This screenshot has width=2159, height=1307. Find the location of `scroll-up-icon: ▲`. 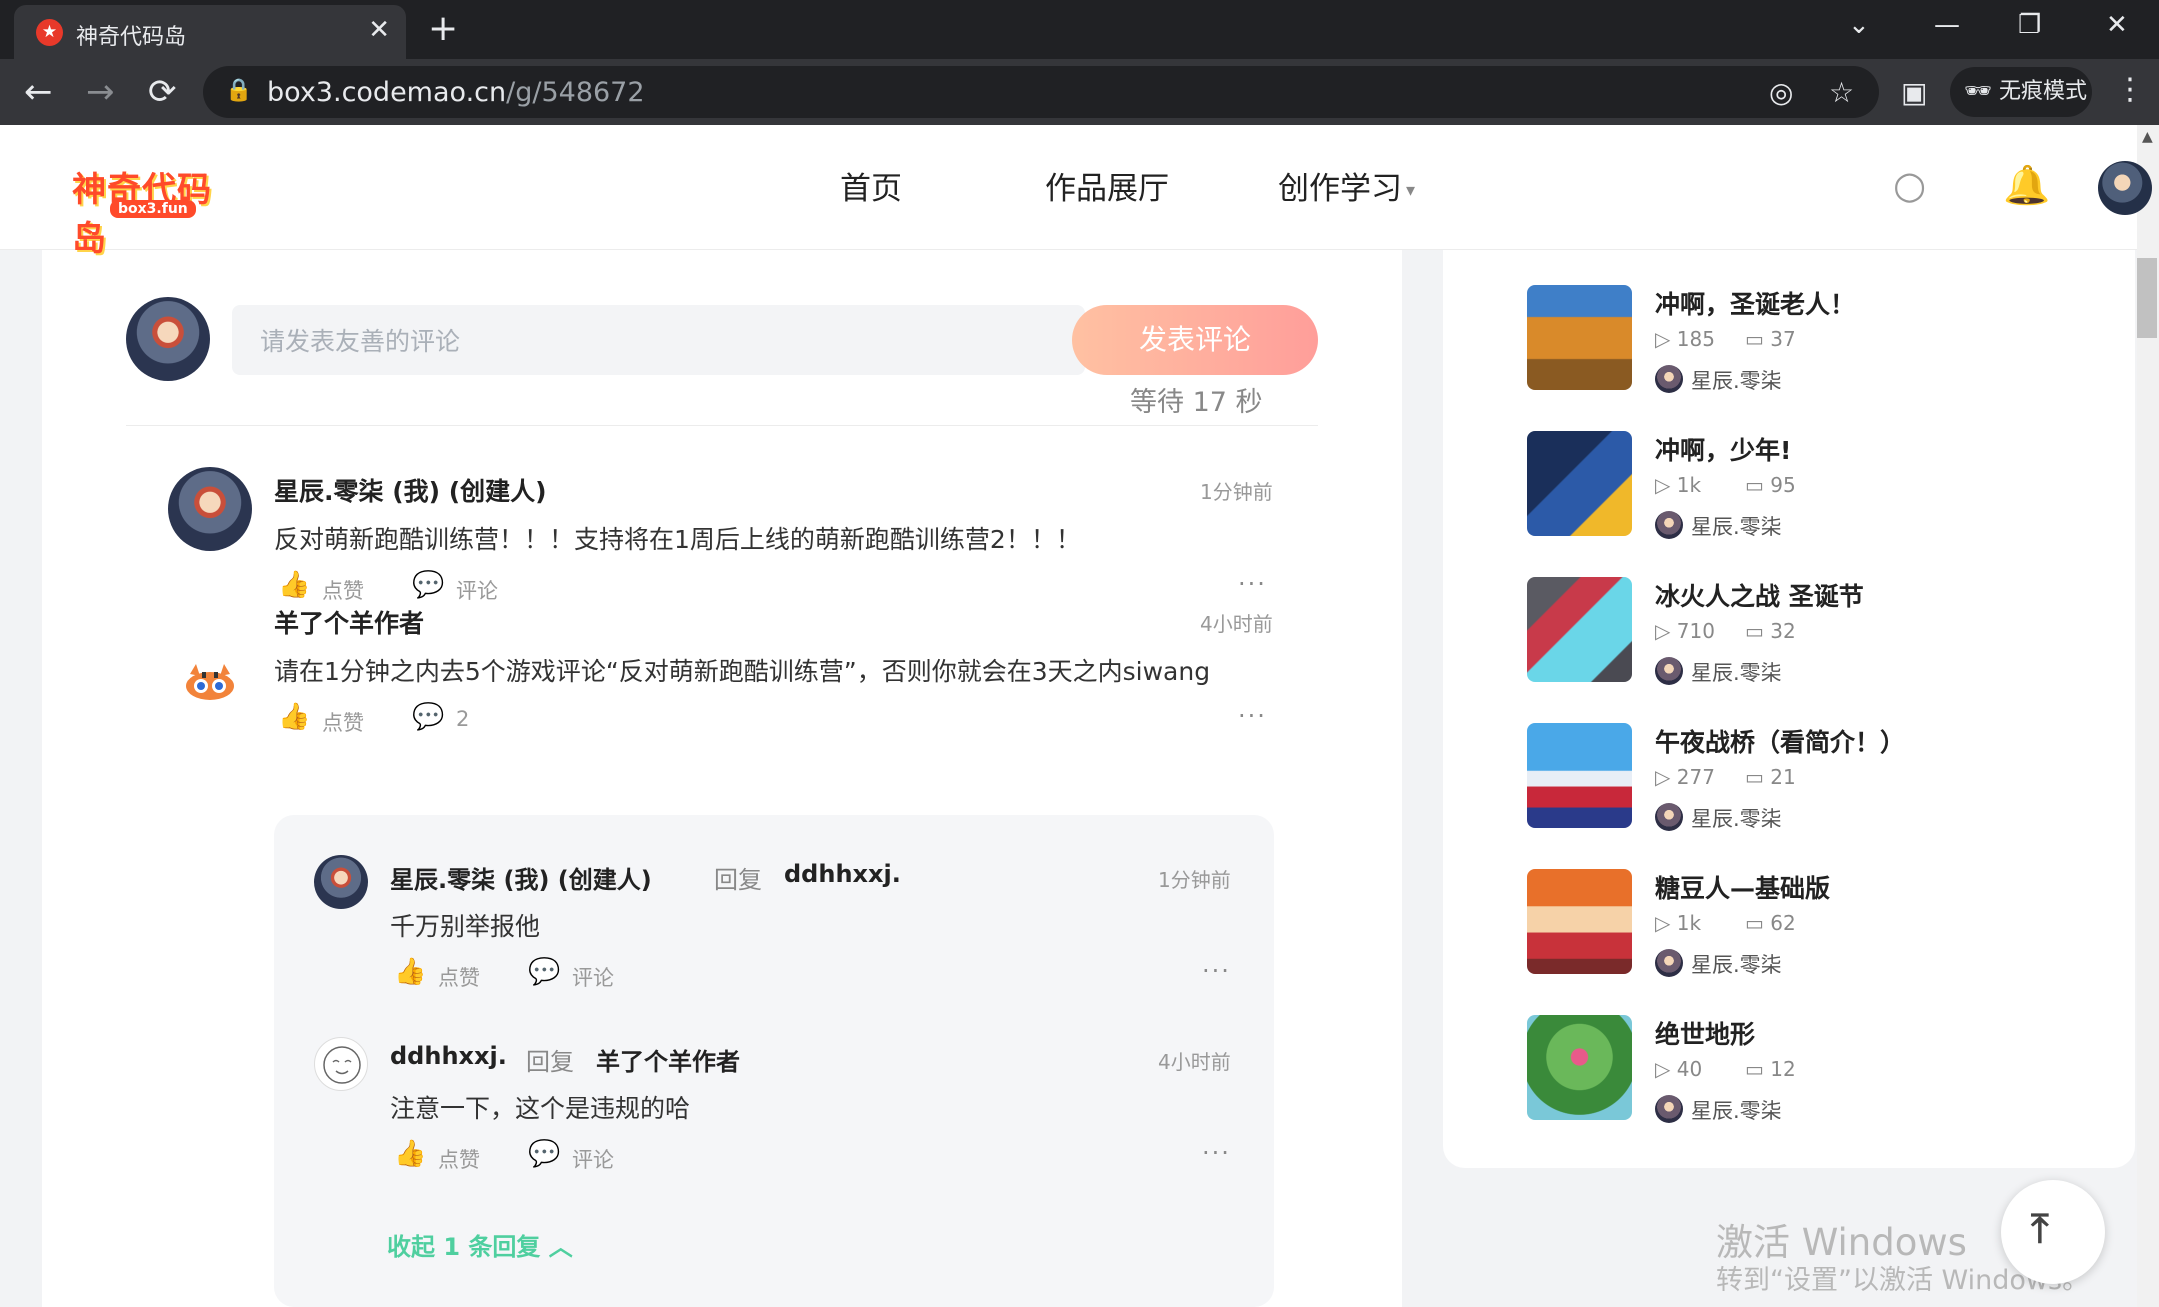

scroll-up-icon: ▲ is located at coordinates (2147, 137).